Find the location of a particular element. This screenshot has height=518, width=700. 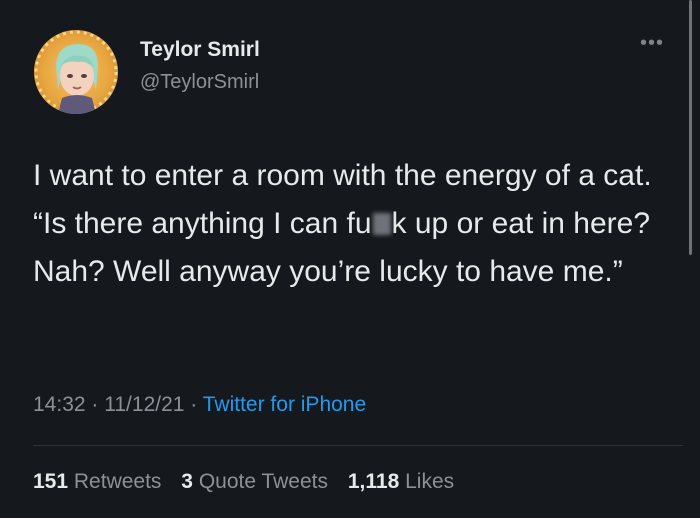

avatar is located at coordinates (76, 72).